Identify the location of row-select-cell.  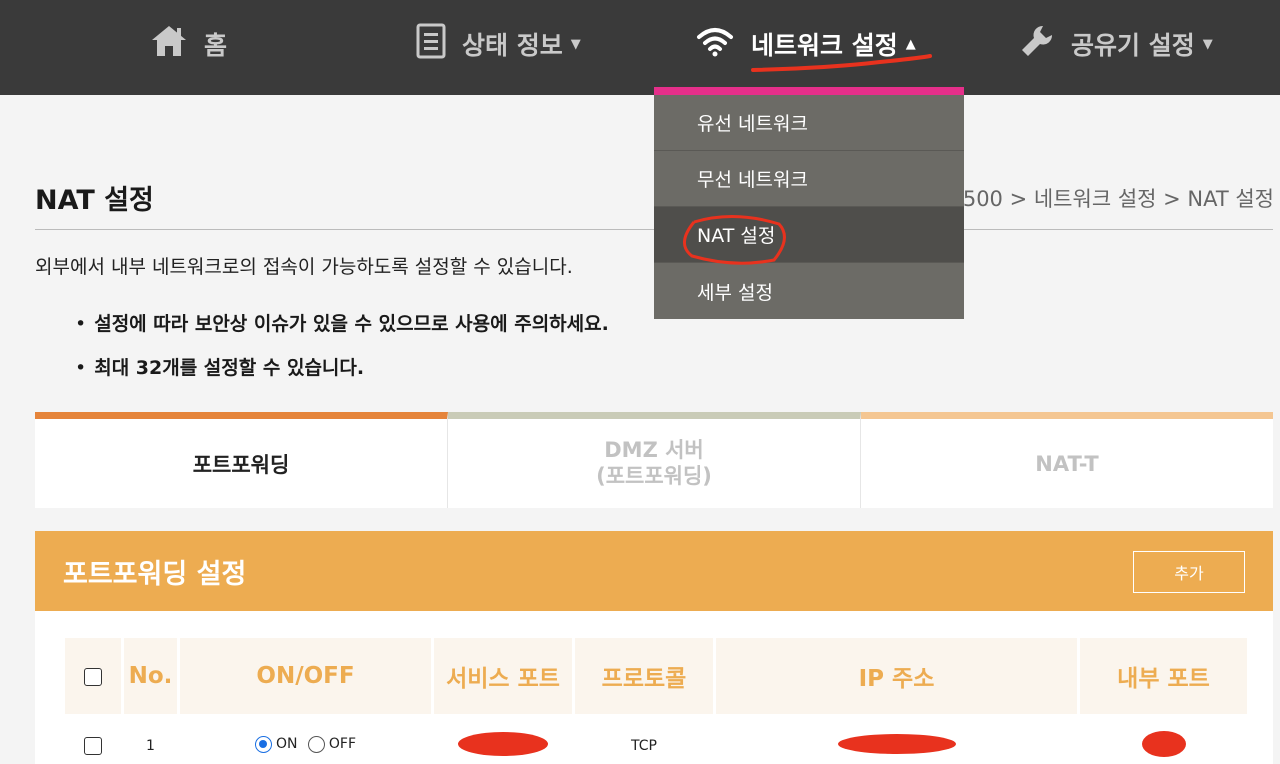
(93, 739).